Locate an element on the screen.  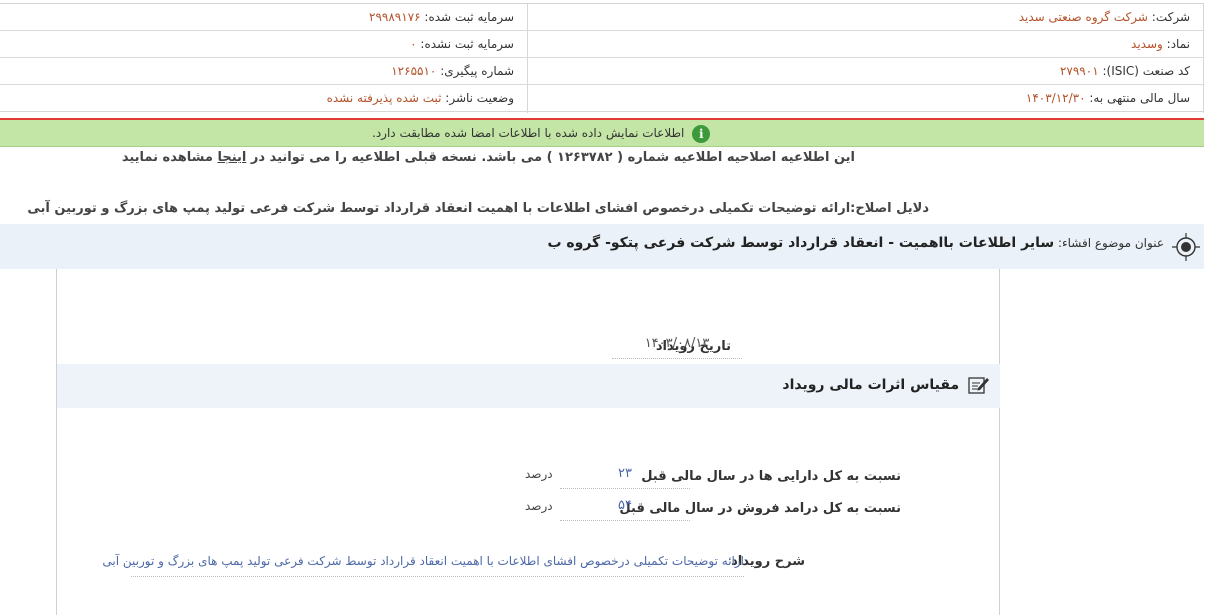
registered-capital-value: ۲۹۹۸۹۱۷۶ is located at coordinates (395, 17).